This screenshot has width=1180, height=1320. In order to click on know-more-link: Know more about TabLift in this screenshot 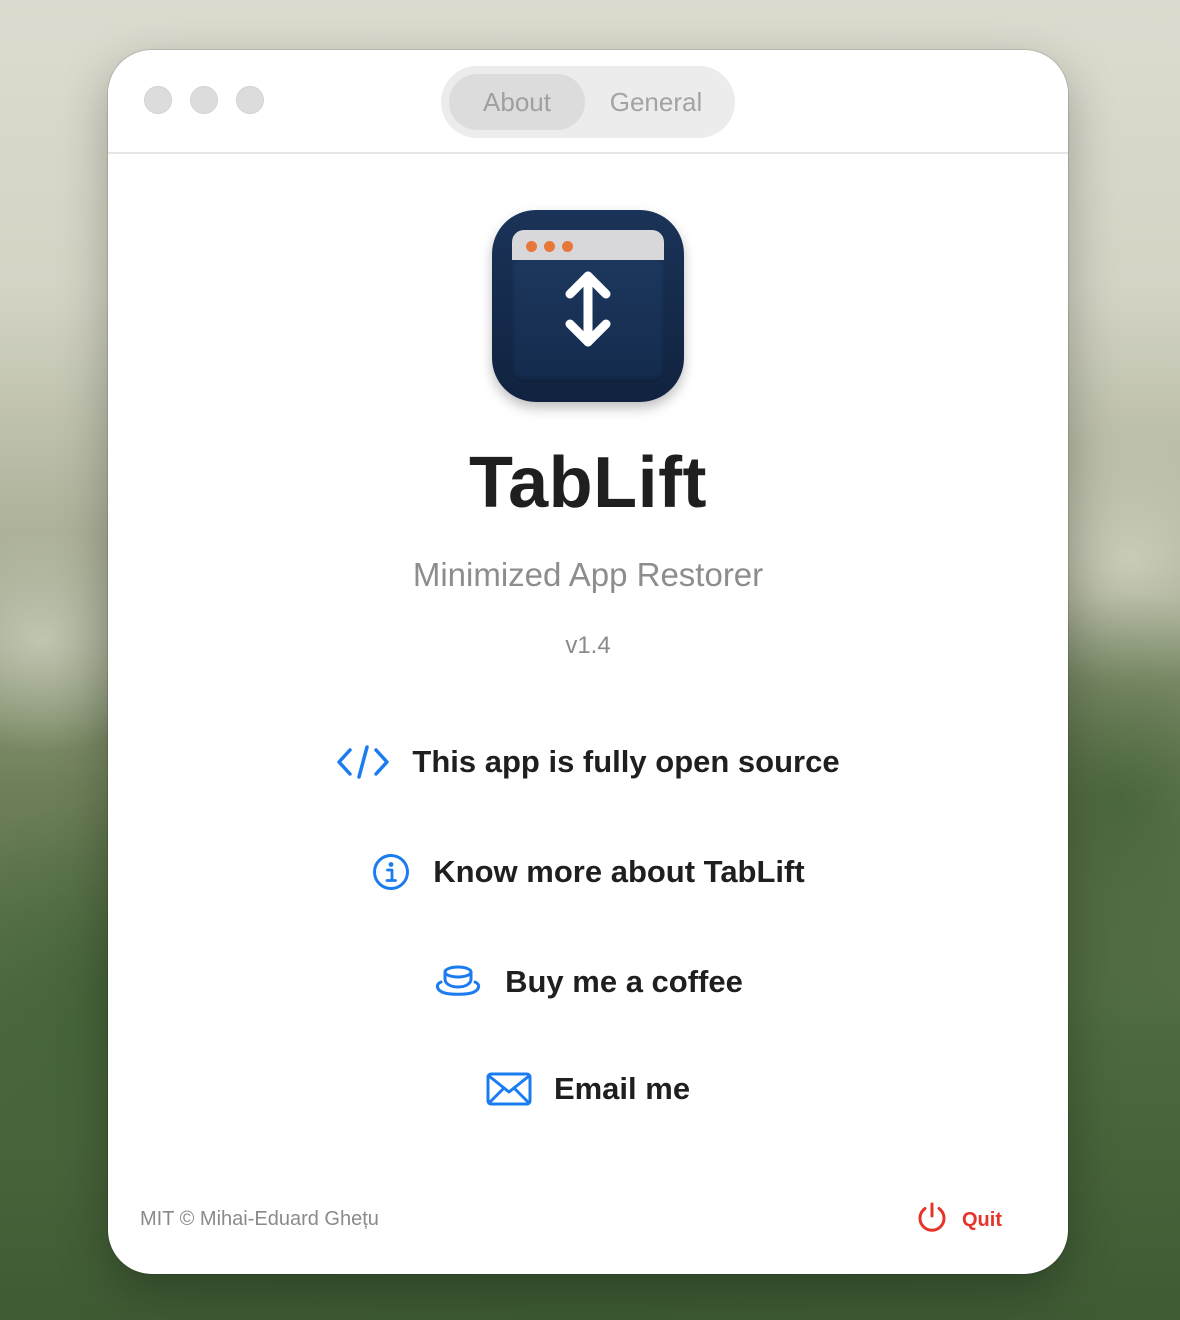, I will do `click(588, 872)`.